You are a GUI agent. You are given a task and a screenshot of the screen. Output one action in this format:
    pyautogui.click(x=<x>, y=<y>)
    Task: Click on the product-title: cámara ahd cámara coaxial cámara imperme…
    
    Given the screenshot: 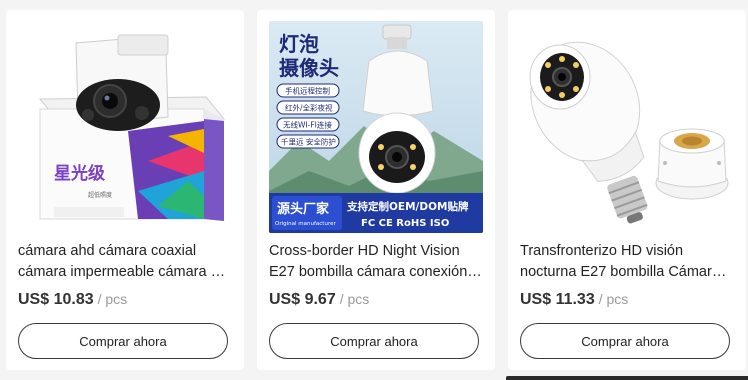 What is the action you would take?
    pyautogui.click(x=125, y=262)
    